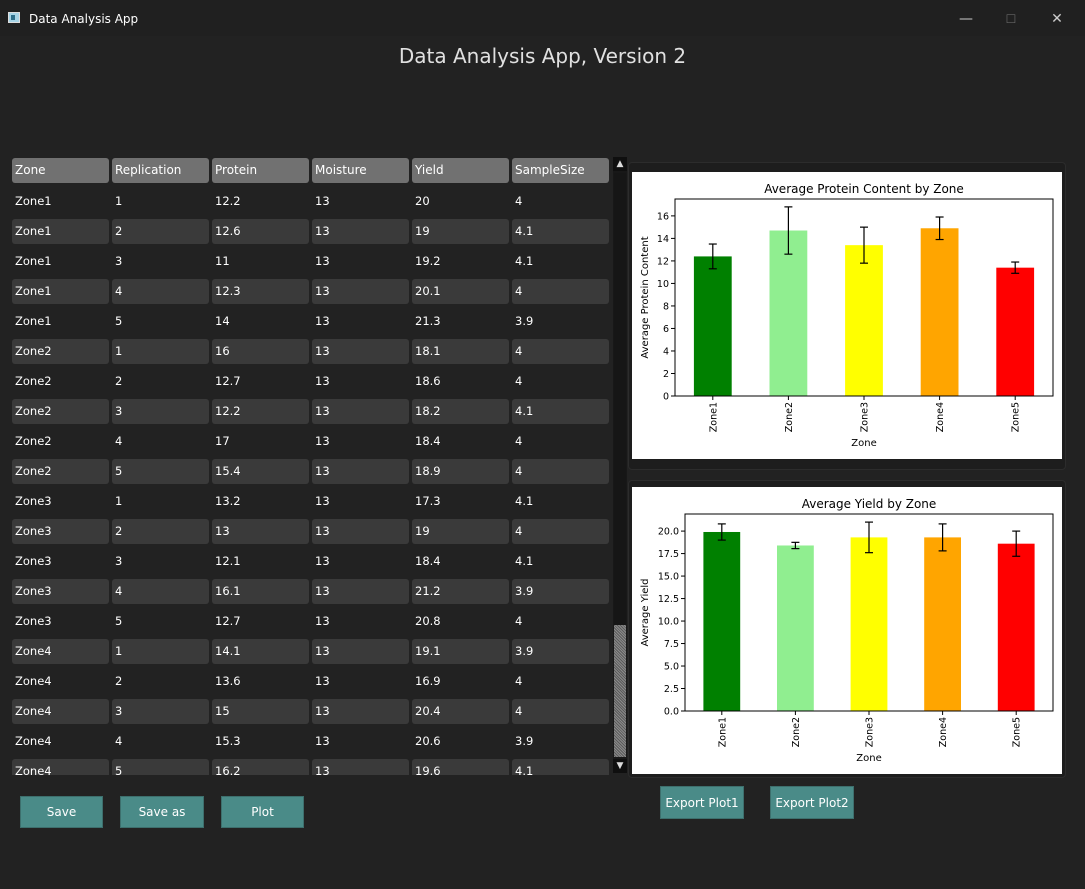  What do you see at coordinates (460, 381) in the screenshot?
I see `table-cell: 18.6` at bounding box center [460, 381].